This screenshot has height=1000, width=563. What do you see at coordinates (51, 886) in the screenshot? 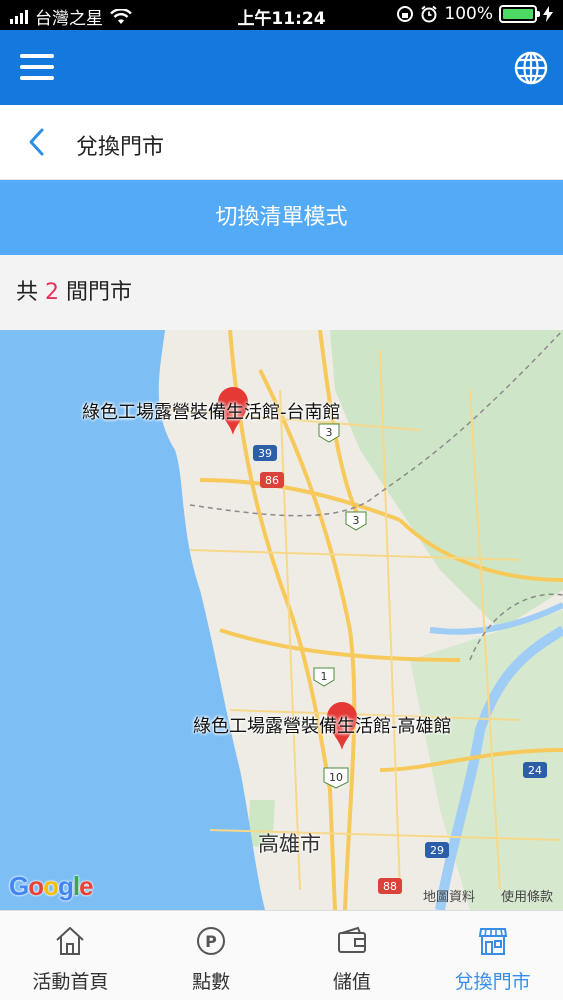
I see `google-logo: Google` at bounding box center [51, 886].